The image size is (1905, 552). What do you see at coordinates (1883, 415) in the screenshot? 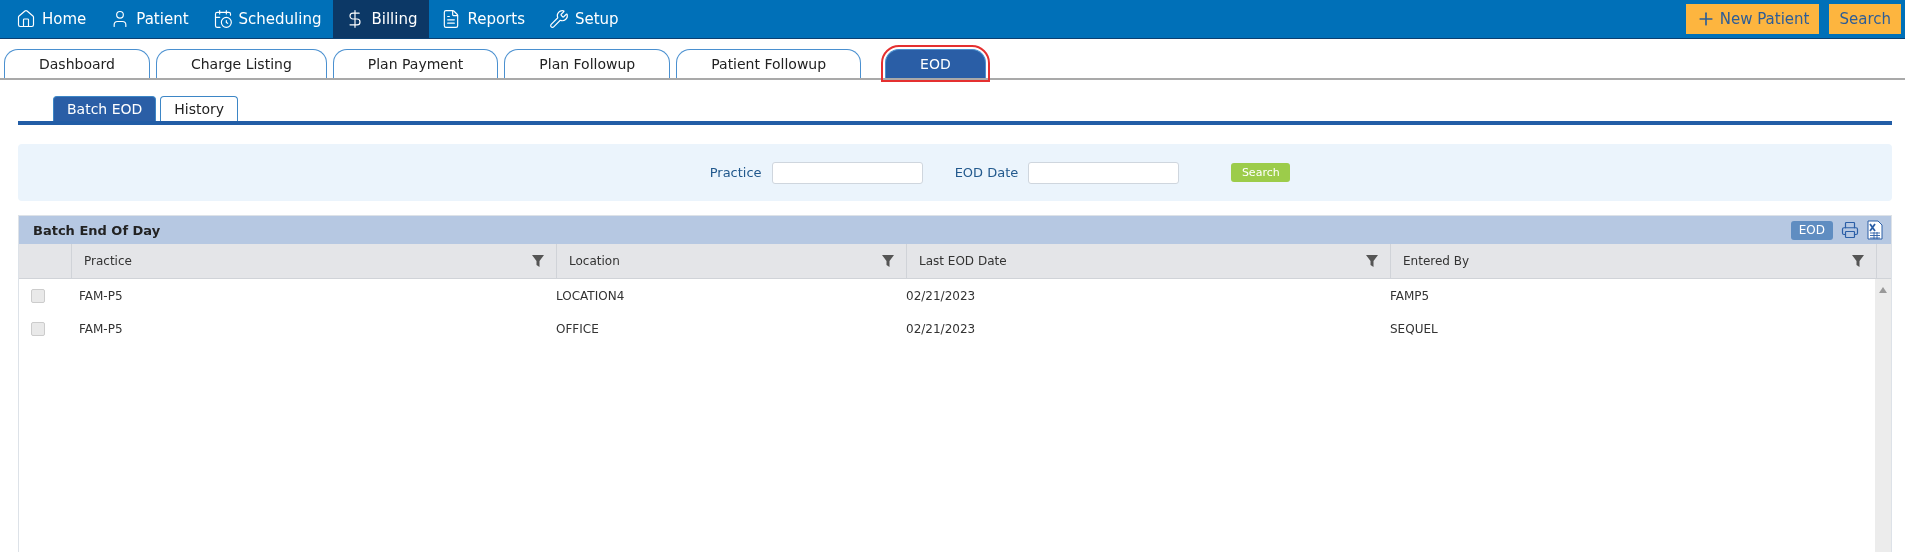
I see `scrollbar` at bounding box center [1883, 415].